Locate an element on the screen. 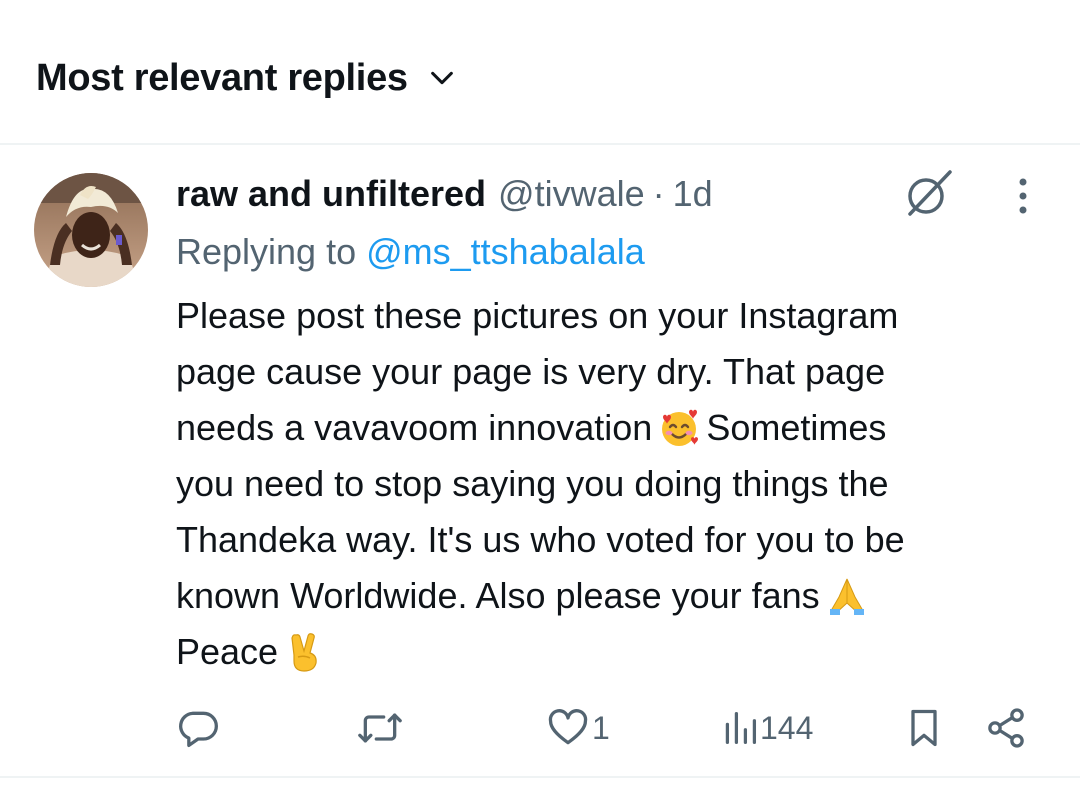 This screenshot has width=1080, height=794. reply-icon is located at coordinates (198, 728).